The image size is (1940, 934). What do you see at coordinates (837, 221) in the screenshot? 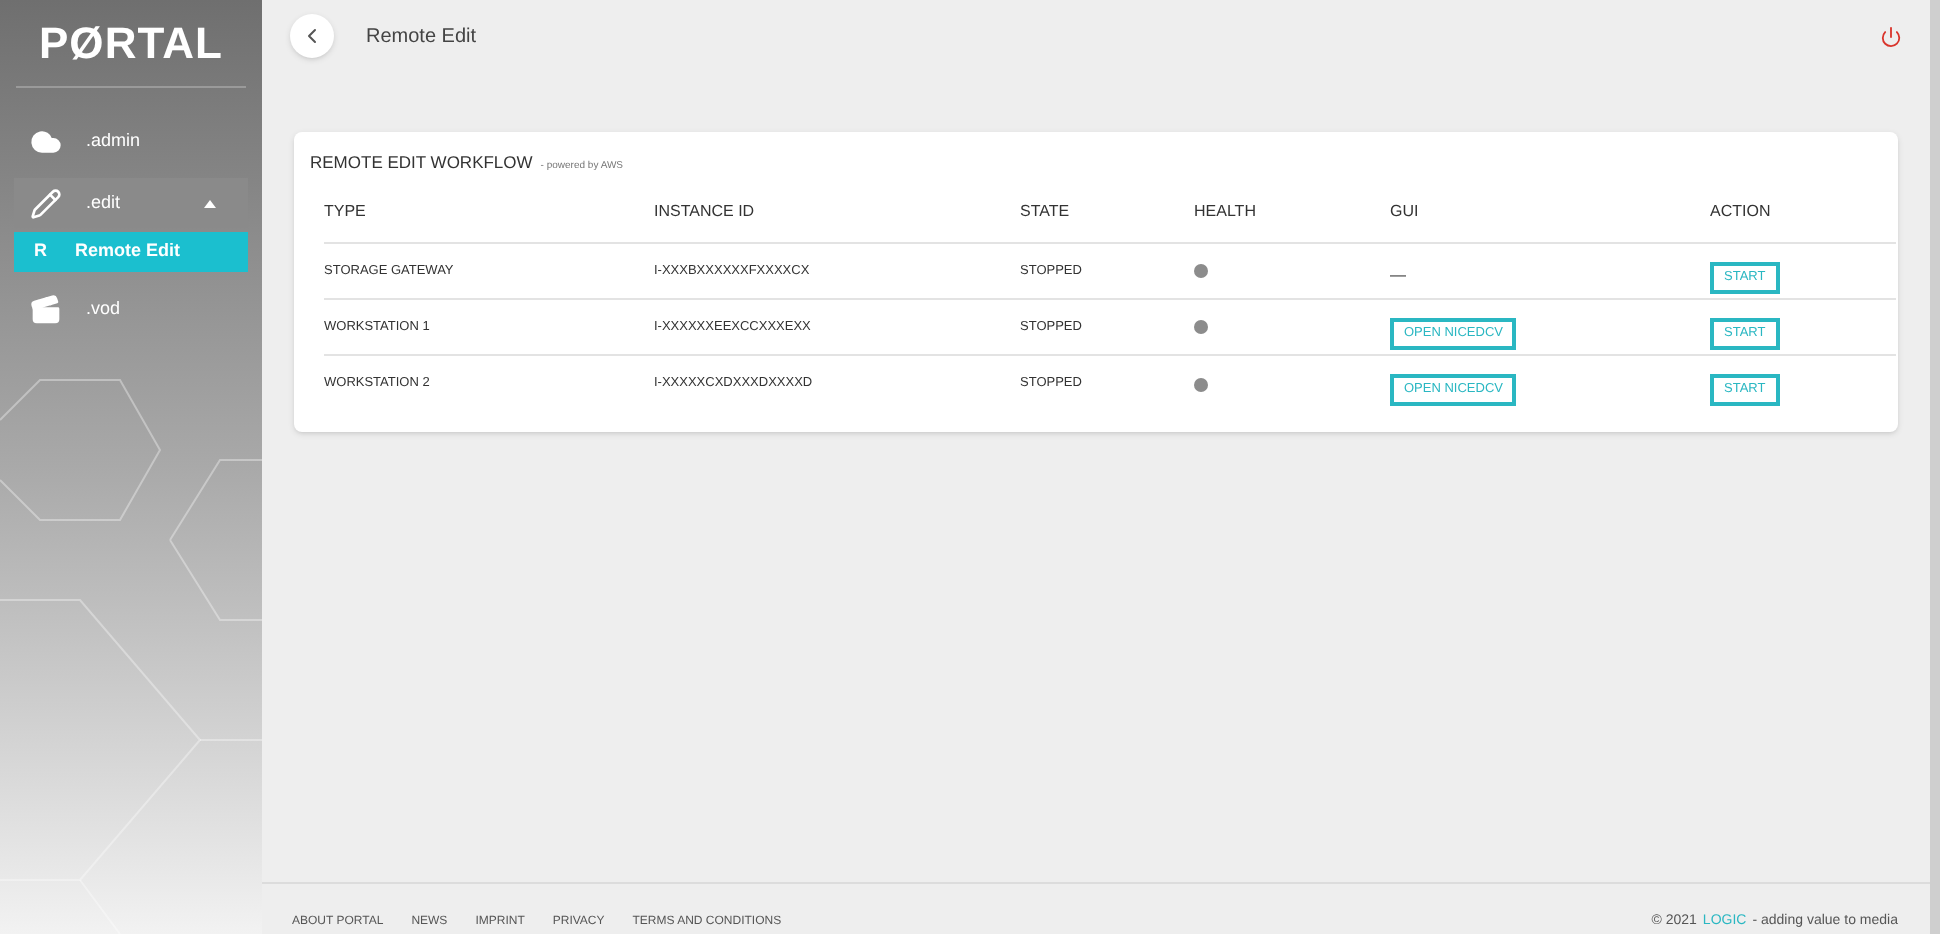
I see `column-header: INSTANCE ID` at bounding box center [837, 221].